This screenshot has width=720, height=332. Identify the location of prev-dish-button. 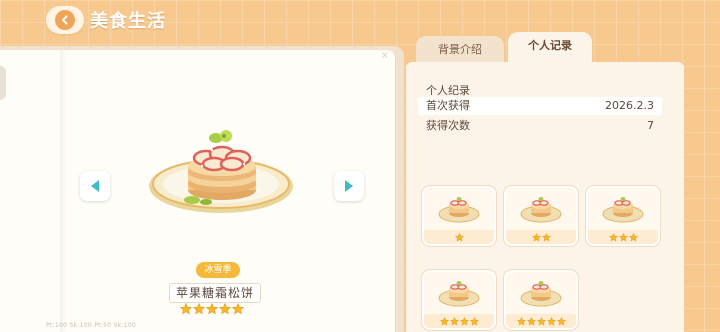
(95, 186).